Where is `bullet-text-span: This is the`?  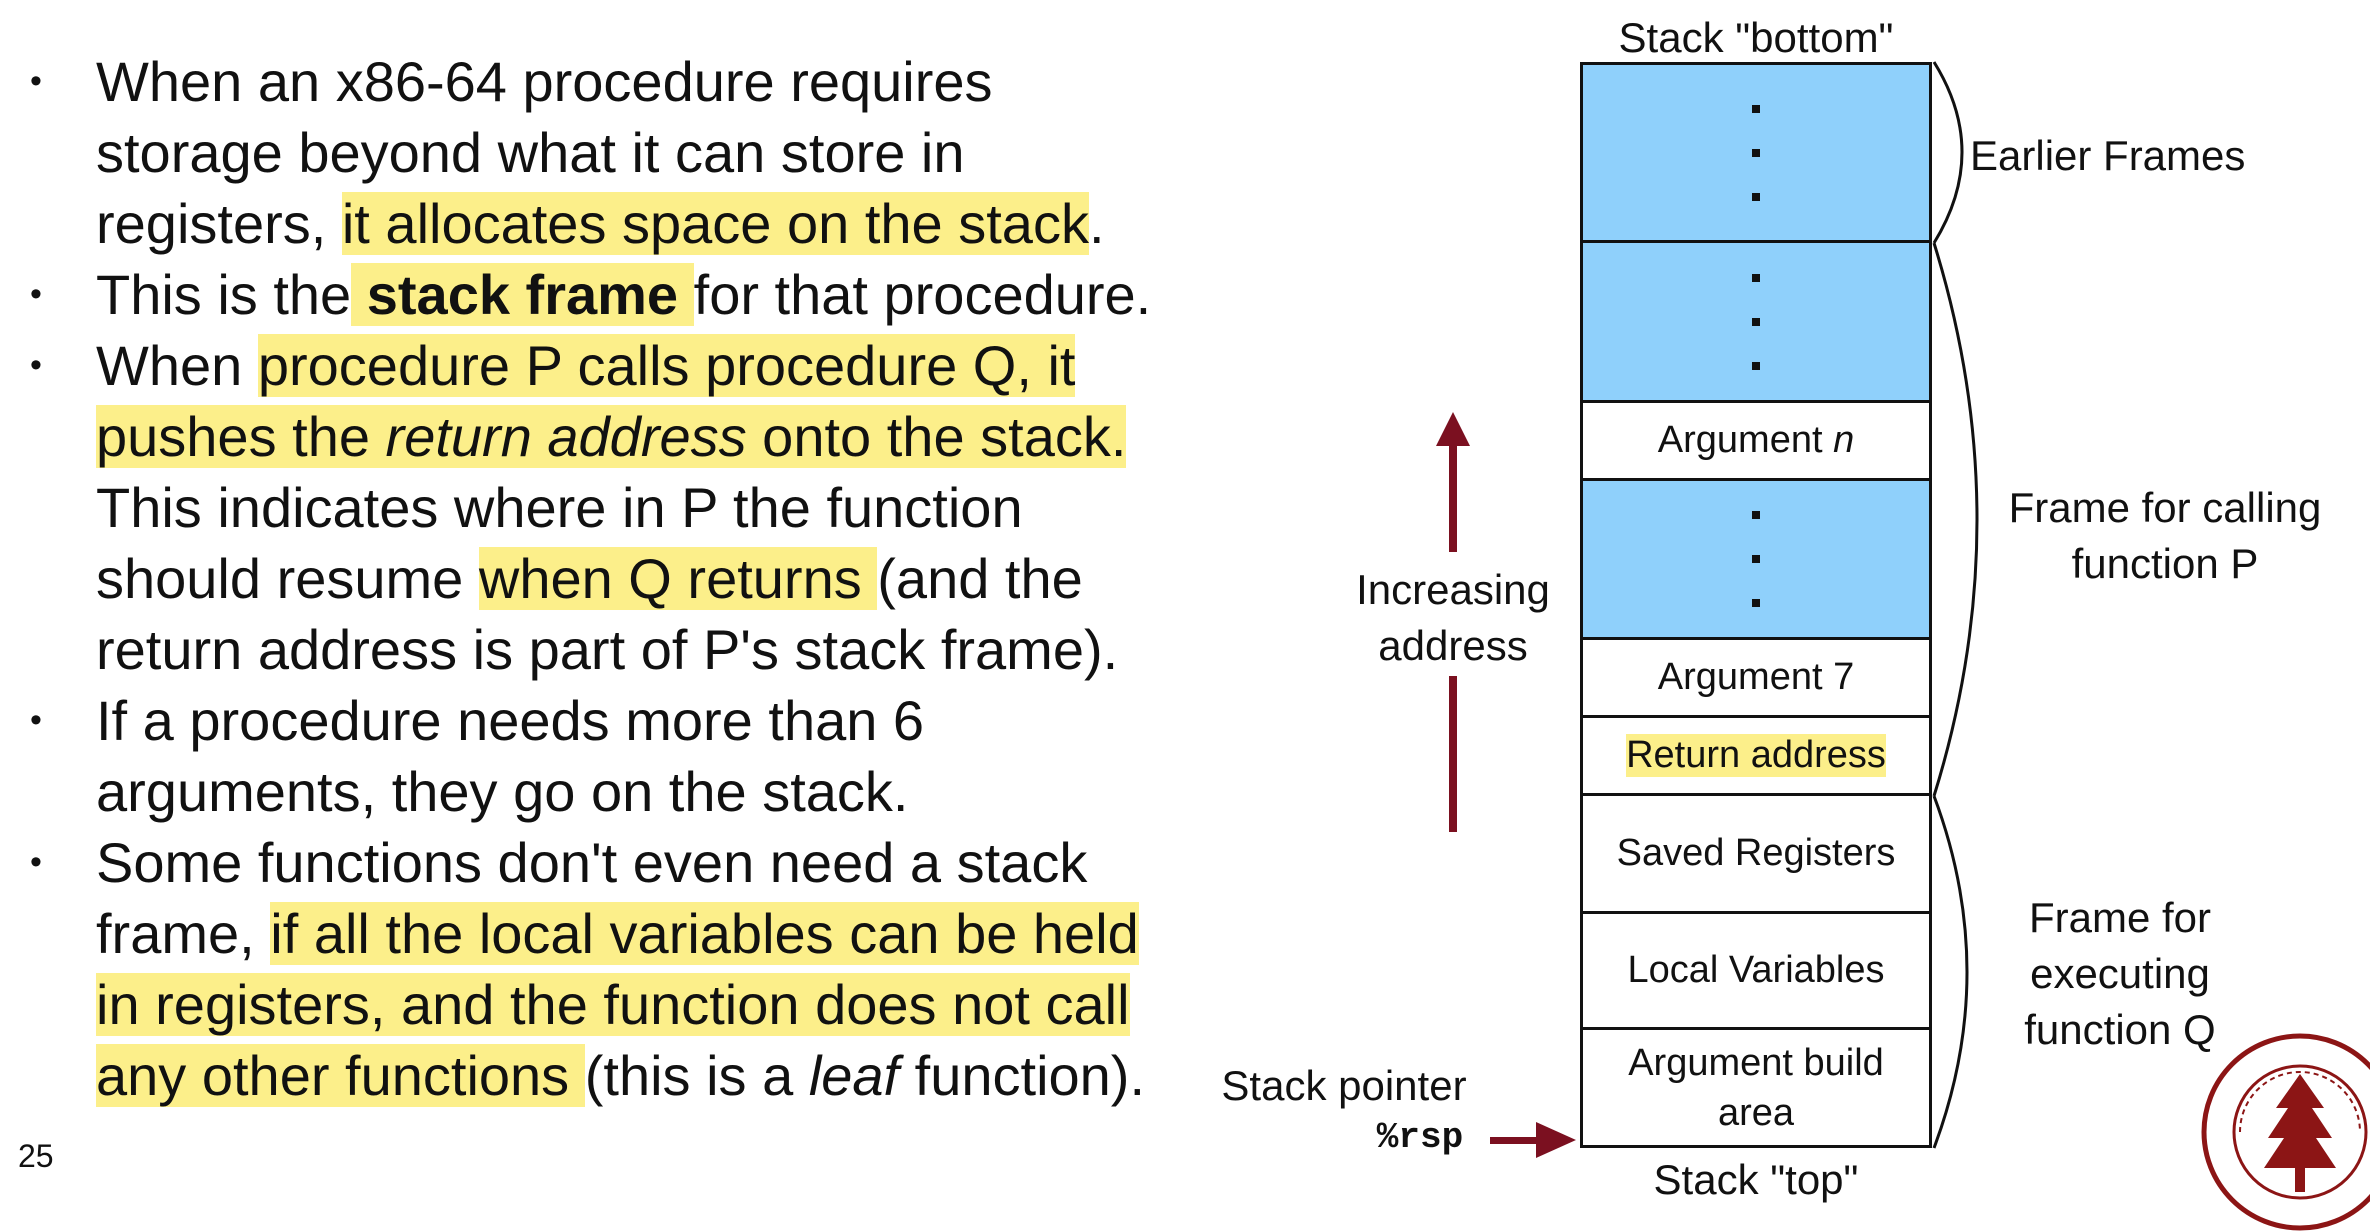
bullet-text-span: This is the is located at coordinates (224, 294).